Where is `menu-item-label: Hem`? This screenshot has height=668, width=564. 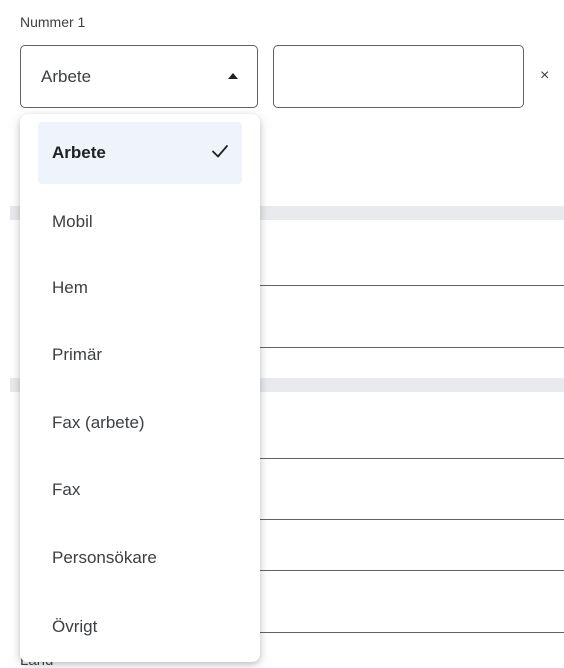
menu-item-label: Hem is located at coordinates (70, 287).